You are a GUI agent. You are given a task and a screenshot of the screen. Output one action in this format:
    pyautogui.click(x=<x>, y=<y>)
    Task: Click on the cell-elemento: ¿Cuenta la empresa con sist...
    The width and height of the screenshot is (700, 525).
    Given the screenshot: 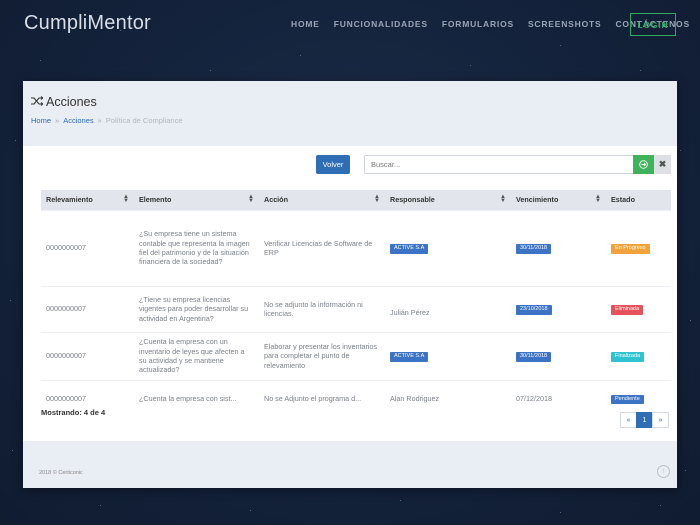 What is the action you would take?
    pyautogui.click(x=188, y=398)
    